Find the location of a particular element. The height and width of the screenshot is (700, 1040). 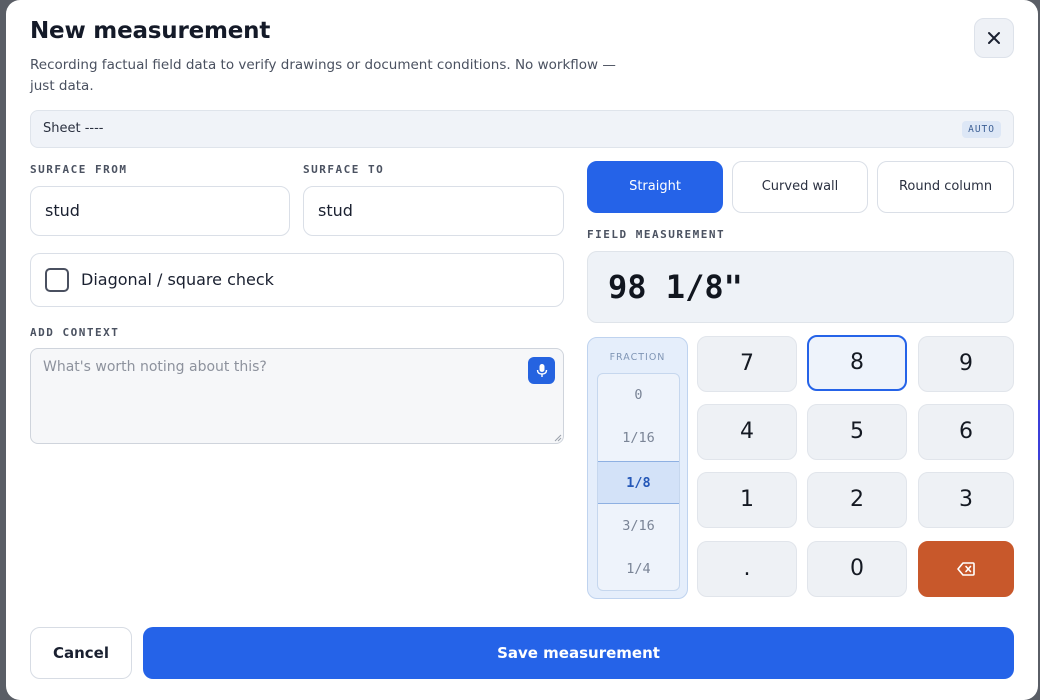

add-context-label: ADD CONTEXT is located at coordinates (75, 332).